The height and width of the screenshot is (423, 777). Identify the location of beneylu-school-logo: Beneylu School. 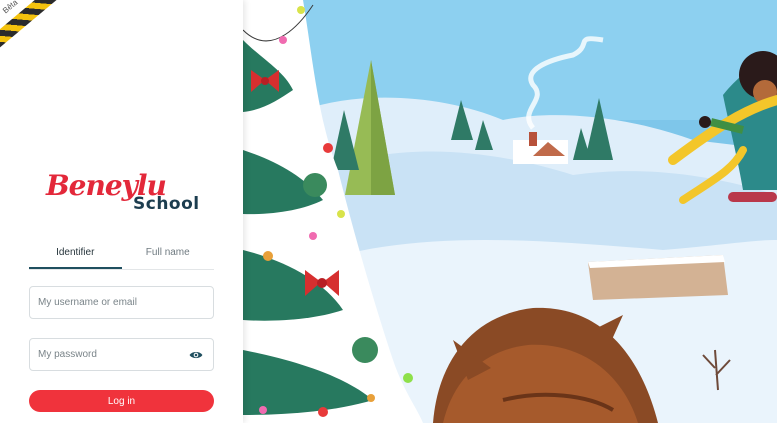
(122, 193).